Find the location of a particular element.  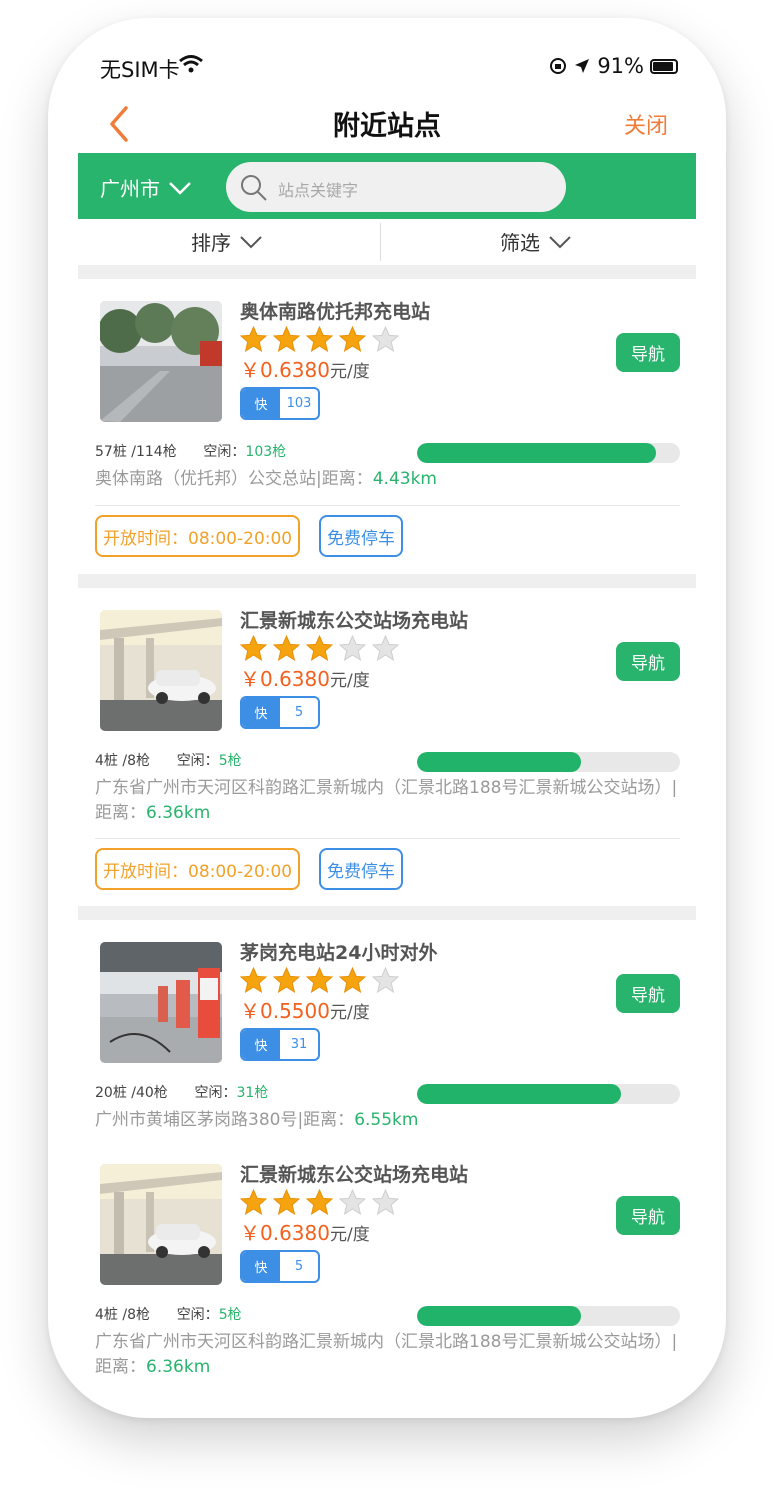

pile-info: 57桩 /114枪 空闲：103枪 is located at coordinates (190, 451).